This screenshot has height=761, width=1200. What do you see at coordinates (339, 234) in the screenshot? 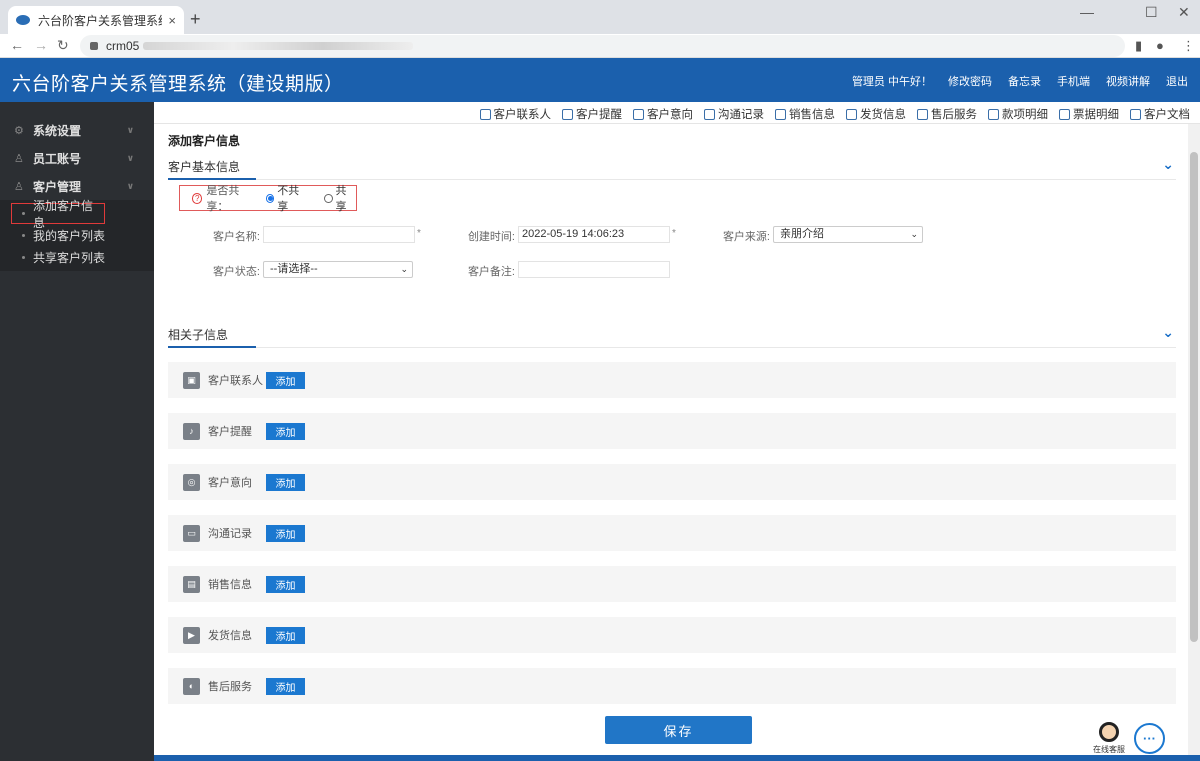
I see `customer-name-input` at bounding box center [339, 234].